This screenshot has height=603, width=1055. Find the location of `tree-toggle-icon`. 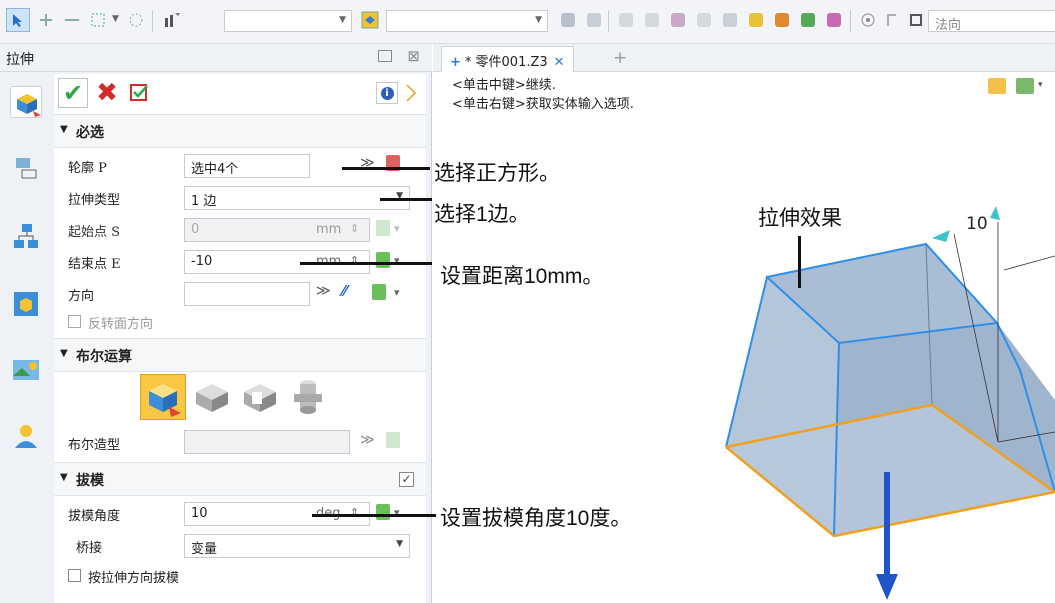

tree-toggle-icon is located at coordinates (1025, 86).